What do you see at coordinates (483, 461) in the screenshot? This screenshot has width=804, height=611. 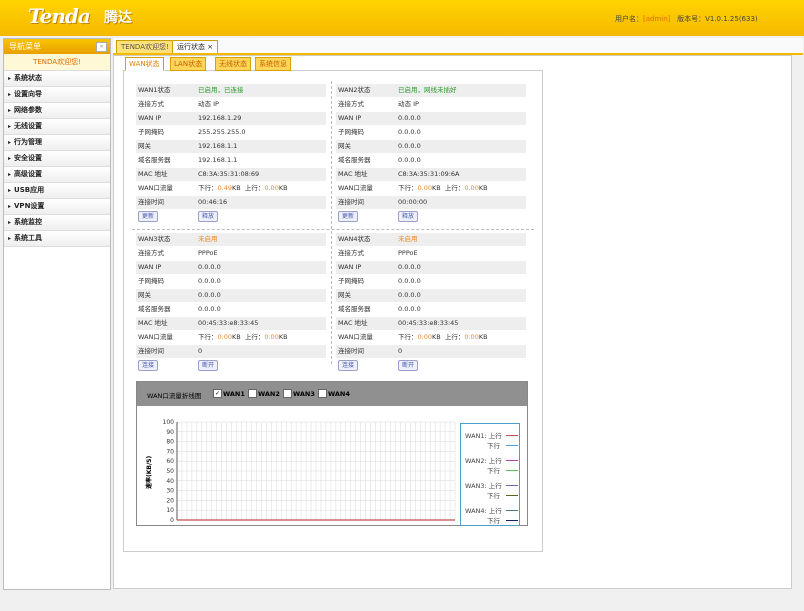 I see `legend-label: WAN2: 上行` at bounding box center [483, 461].